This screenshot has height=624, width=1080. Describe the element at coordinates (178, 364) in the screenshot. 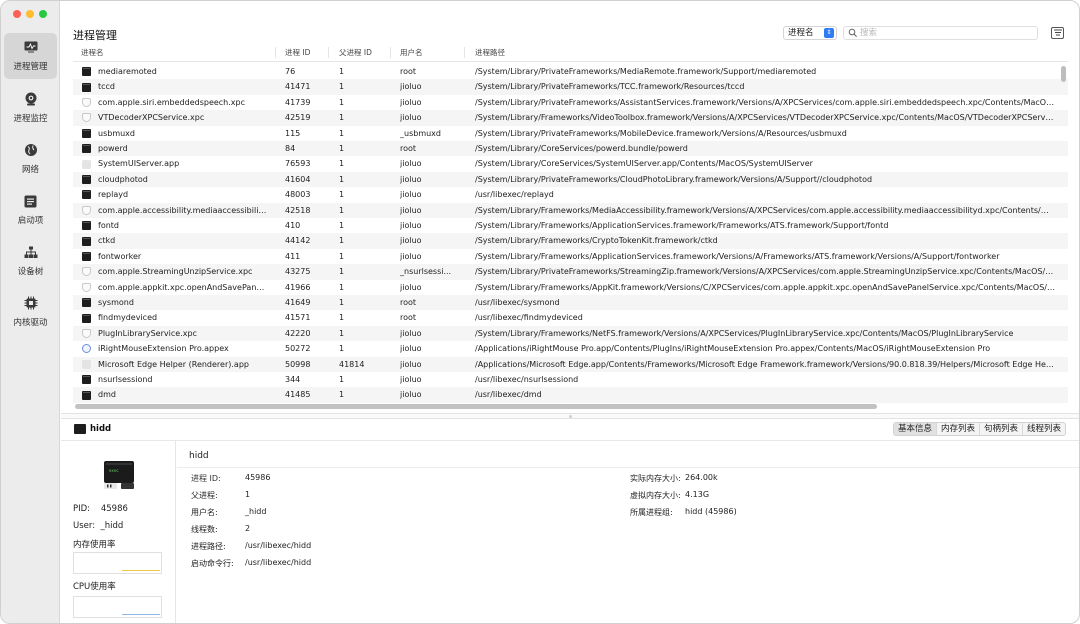

I see `cell-process-name: Microsoft Edge Helper (Renderer).app` at that location.